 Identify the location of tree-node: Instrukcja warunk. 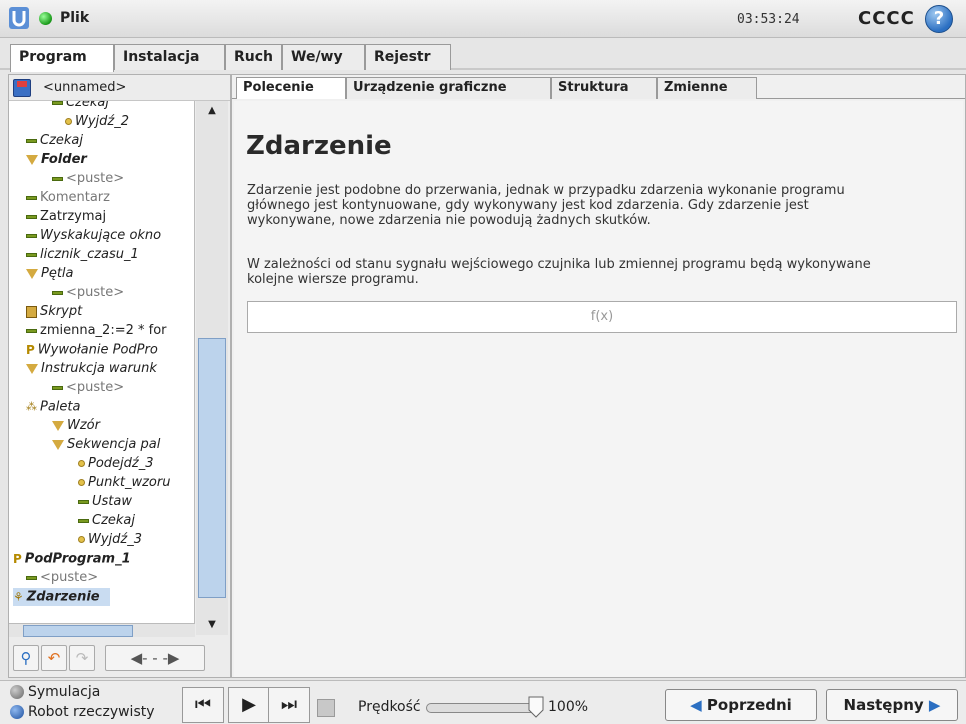
(91, 369).